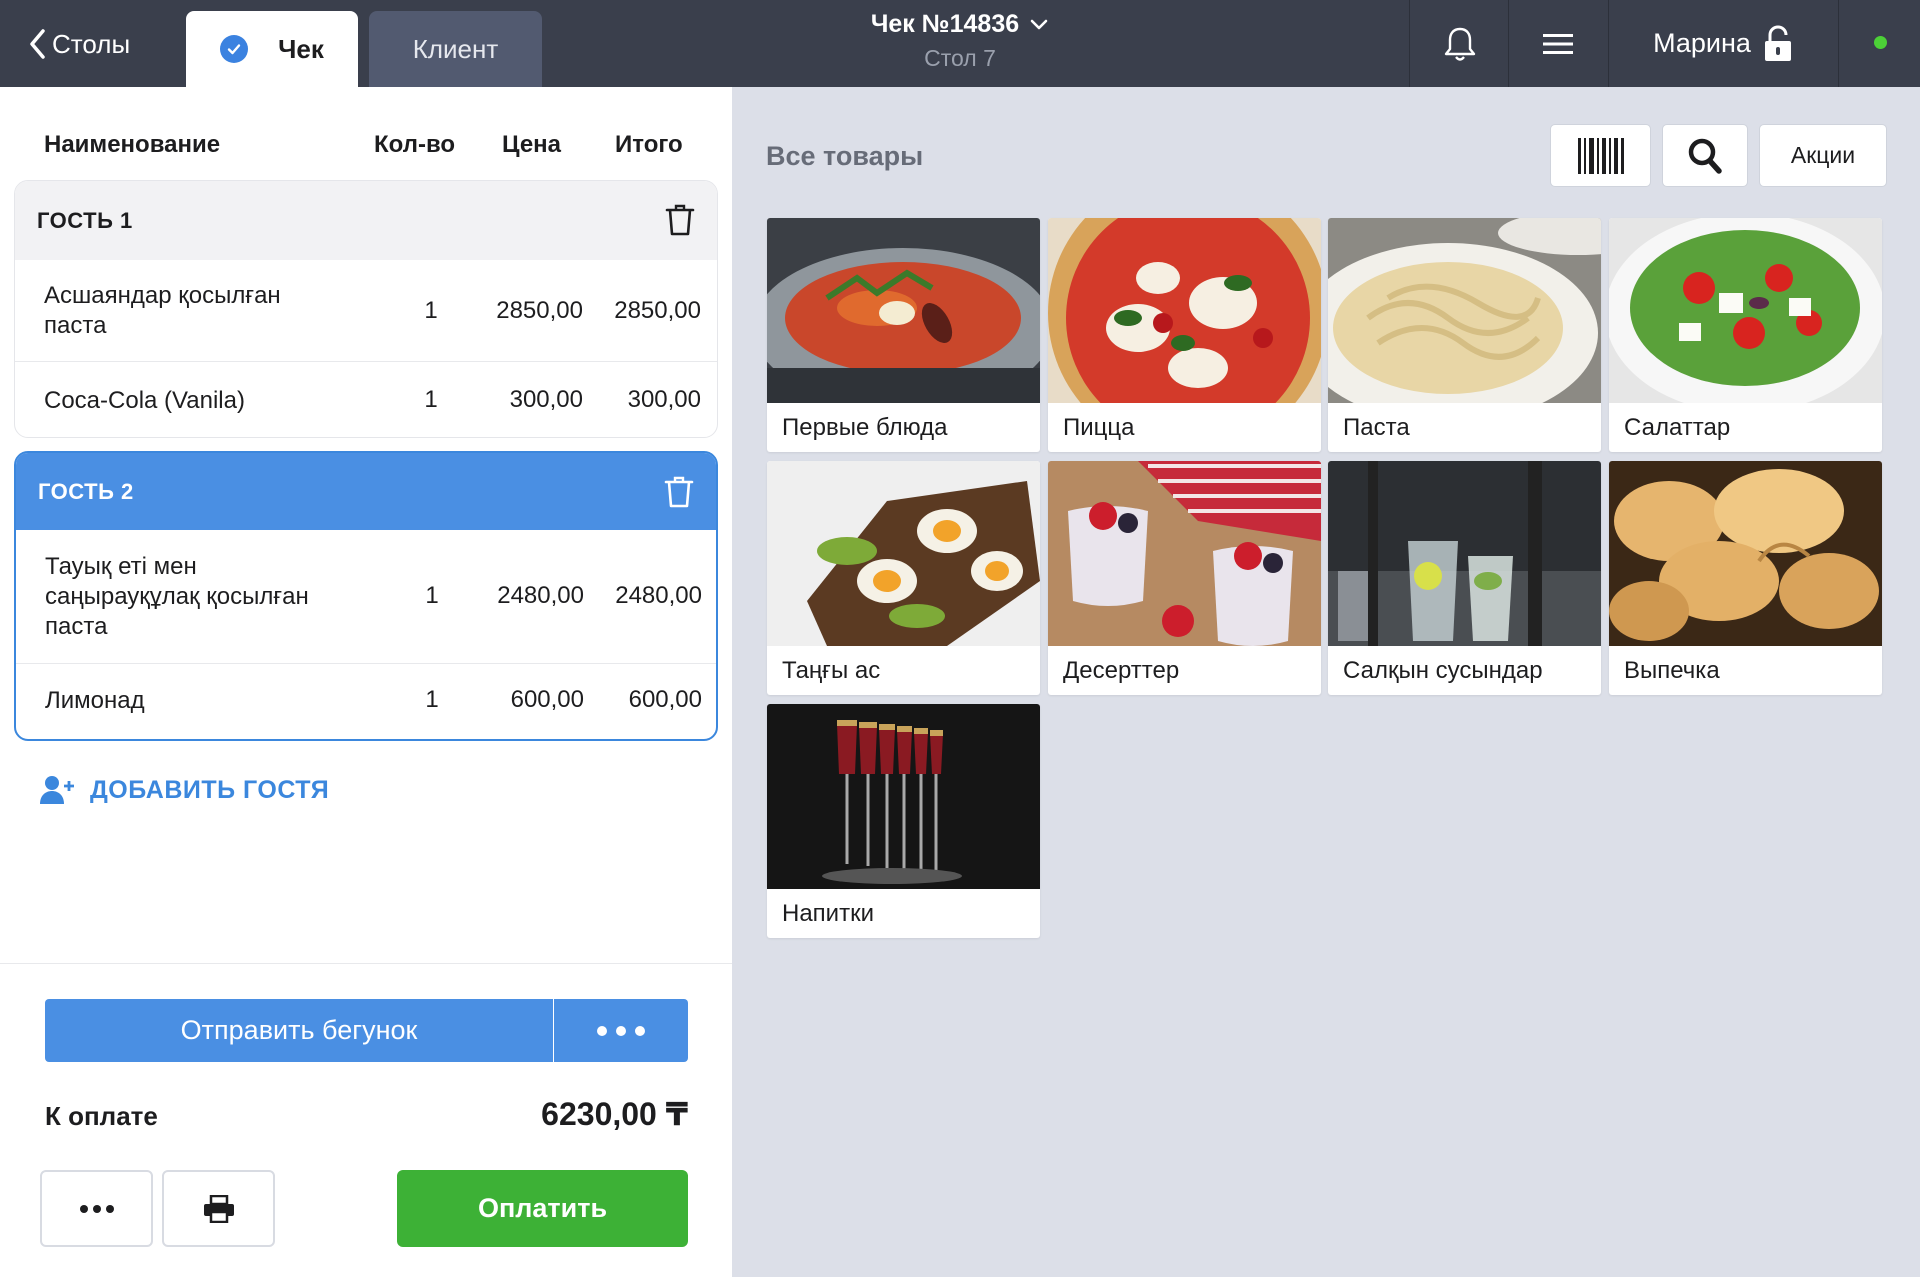 This screenshot has height=1277, width=1920. I want to click on hamburger-icon, so click(1558, 43).